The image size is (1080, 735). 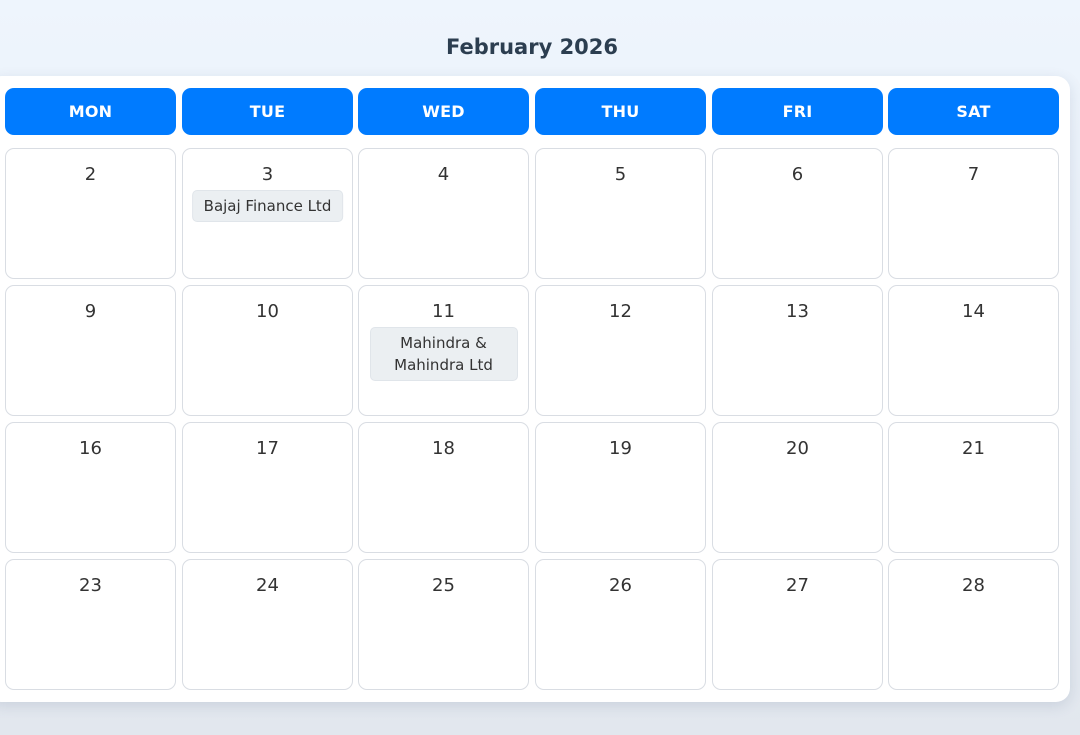 I want to click on day-cell-13: 13, so click(x=797, y=350).